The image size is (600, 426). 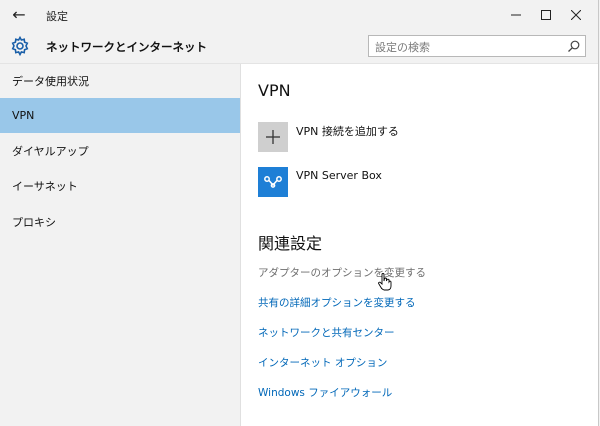 I want to click on search-input, so click(x=470, y=47).